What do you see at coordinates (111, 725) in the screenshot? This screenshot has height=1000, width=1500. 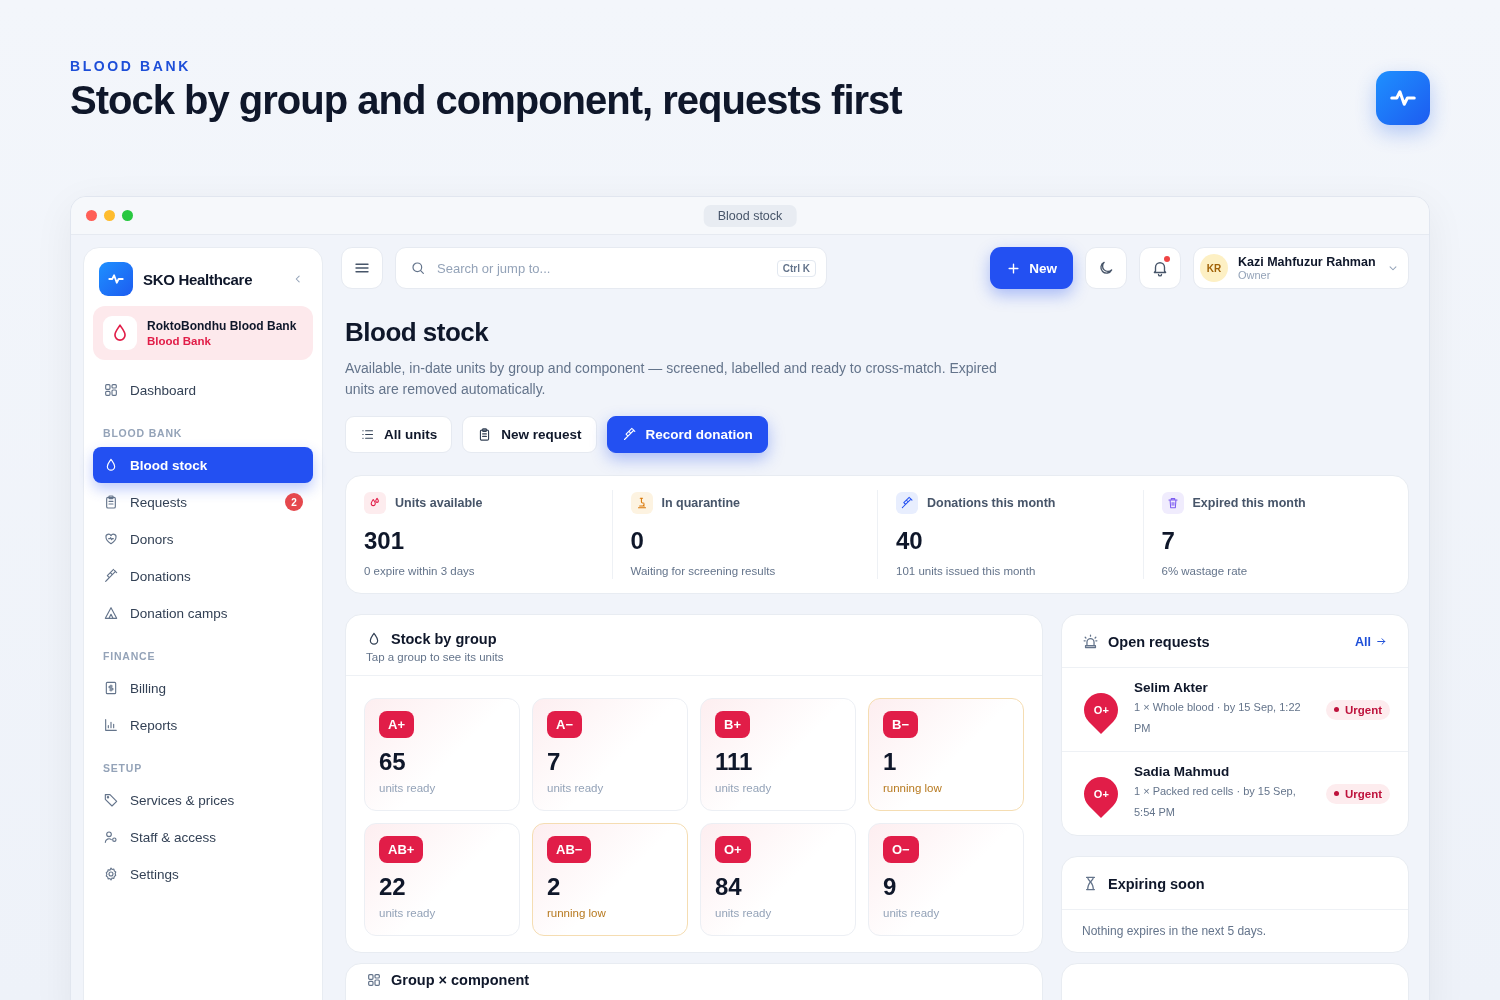 I see `bar-chart-icon` at bounding box center [111, 725].